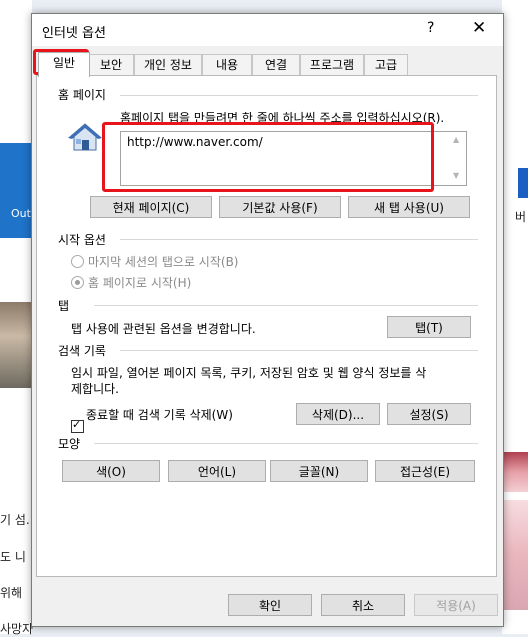  I want to click on dialog-title: 인터넷 옵션, so click(74, 33).